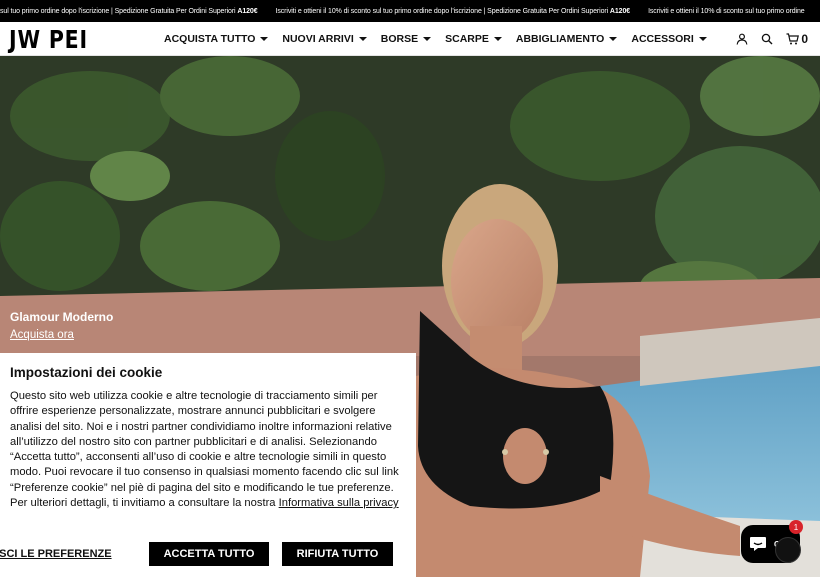 The height and width of the screenshot is (577, 820). Describe the element at coordinates (758, 544) in the screenshot. I see `chat-bubble-icon` at that location.